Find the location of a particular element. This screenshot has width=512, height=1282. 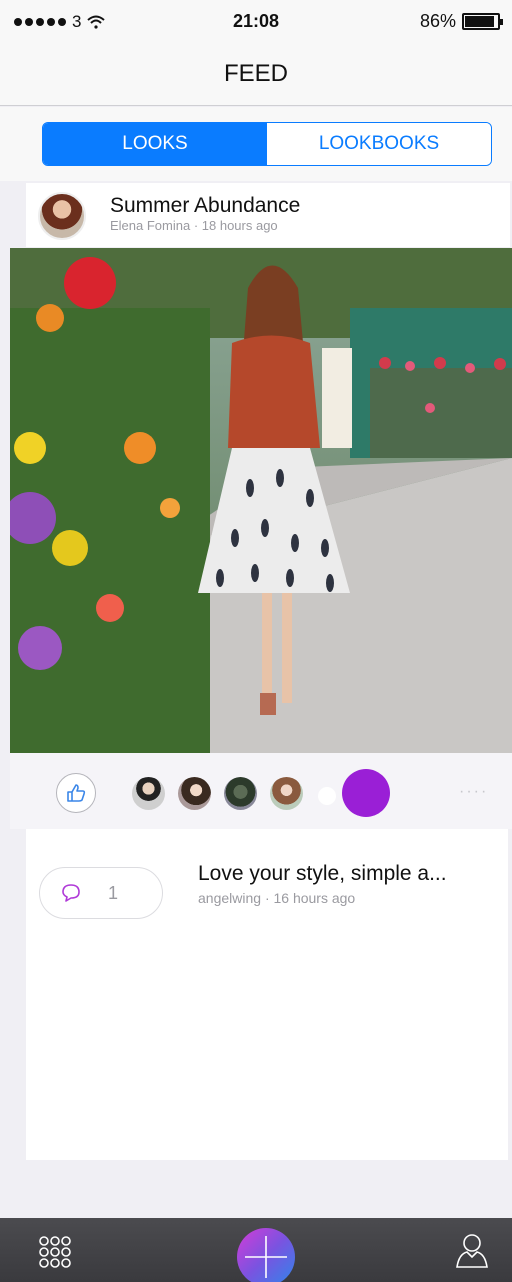

like-icon is located at coordinates (76, 793).